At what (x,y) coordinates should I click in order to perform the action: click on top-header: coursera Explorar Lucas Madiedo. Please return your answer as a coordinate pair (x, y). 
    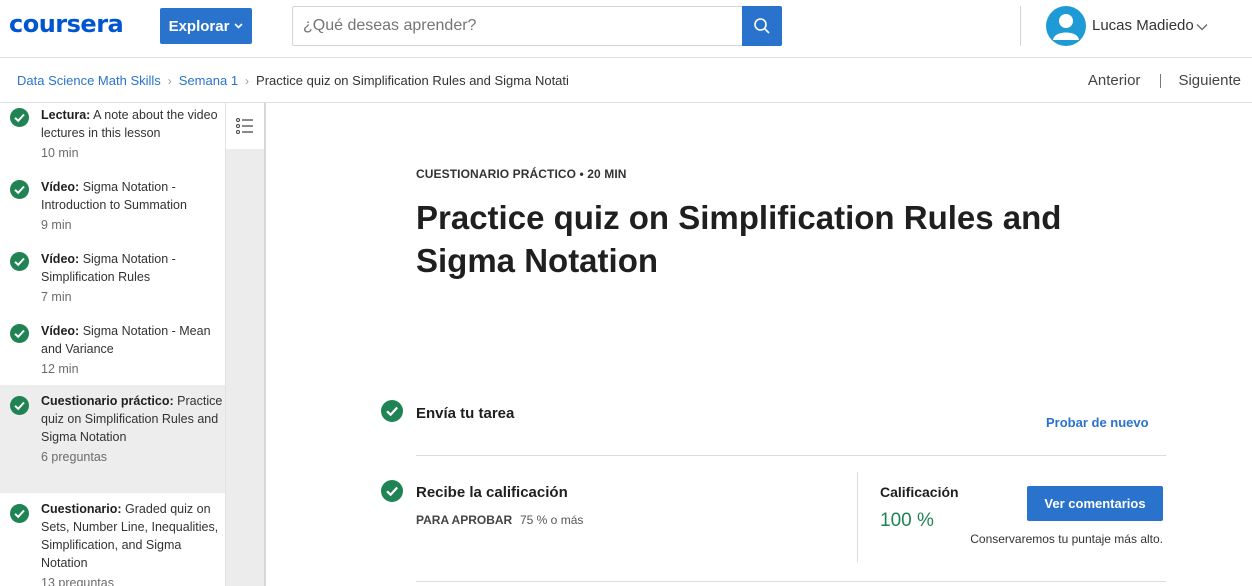
    Looking at the image, I should click on (626, 29).